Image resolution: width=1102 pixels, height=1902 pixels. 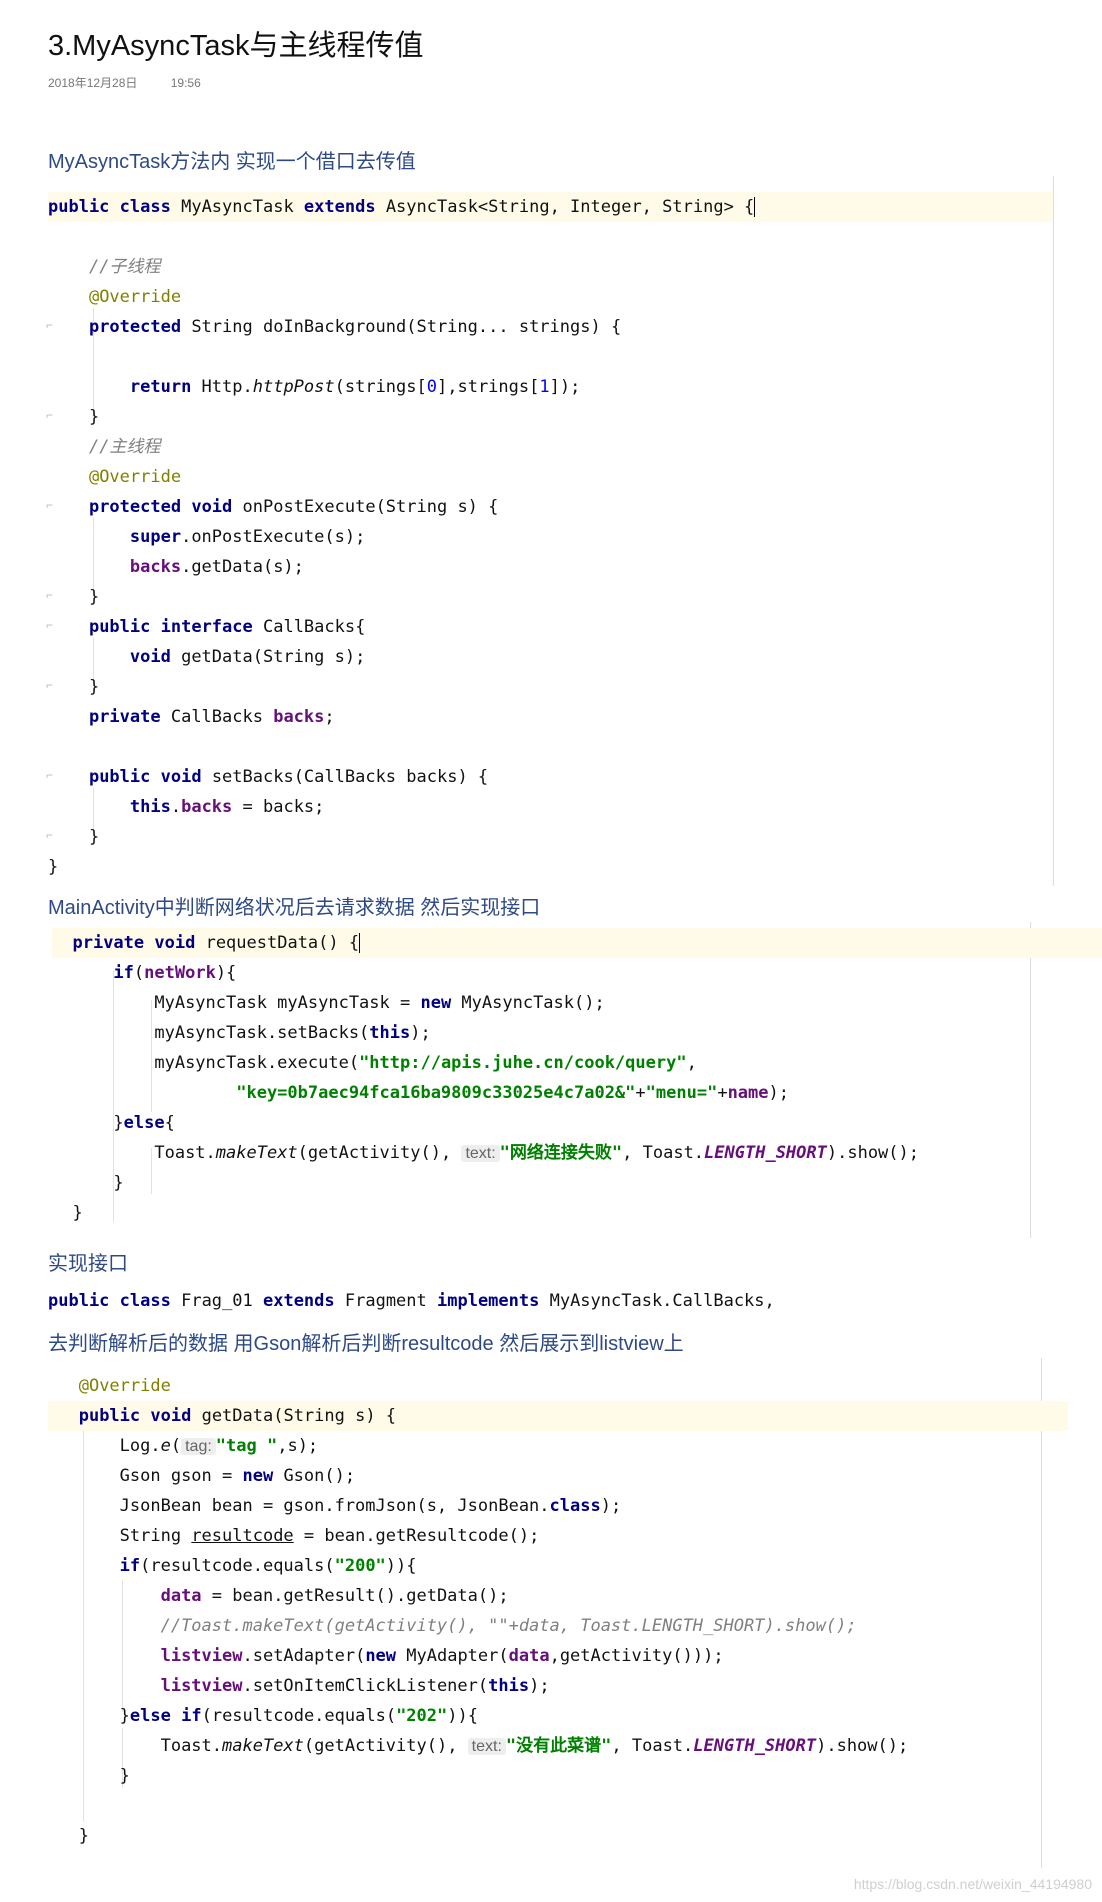 What do you see at coordinates (334, 1596) in the screenshot?
I see `code-line: data = bean.getResult().getData();` at bounding box center [334, 1596].